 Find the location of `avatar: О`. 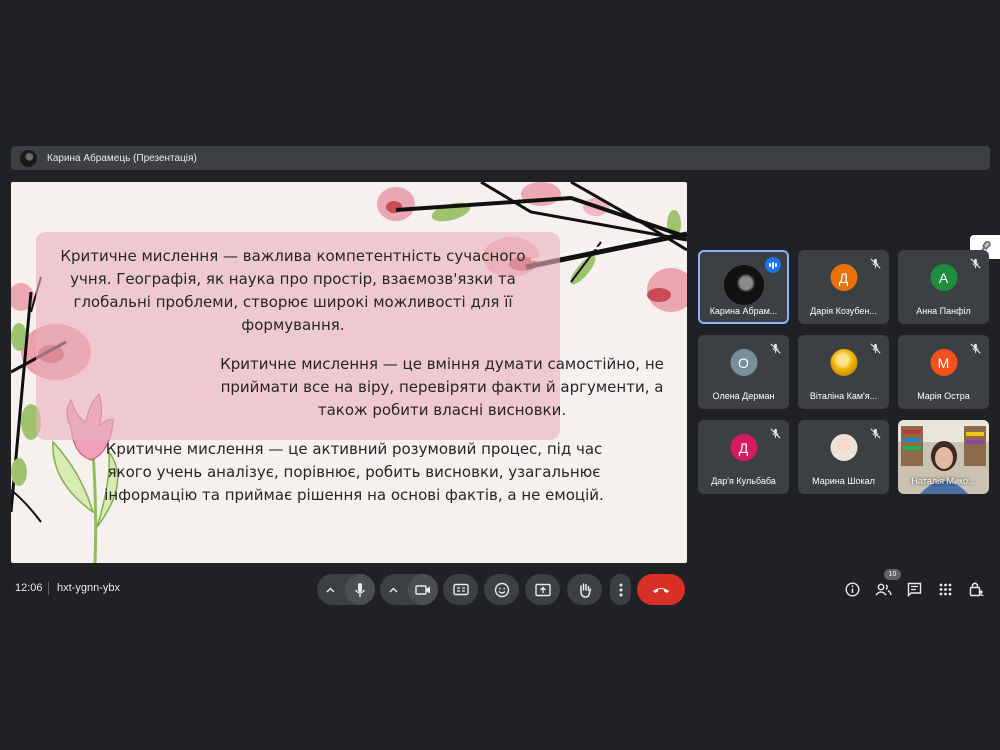

avatar: О is located at coordinates (743, 362).